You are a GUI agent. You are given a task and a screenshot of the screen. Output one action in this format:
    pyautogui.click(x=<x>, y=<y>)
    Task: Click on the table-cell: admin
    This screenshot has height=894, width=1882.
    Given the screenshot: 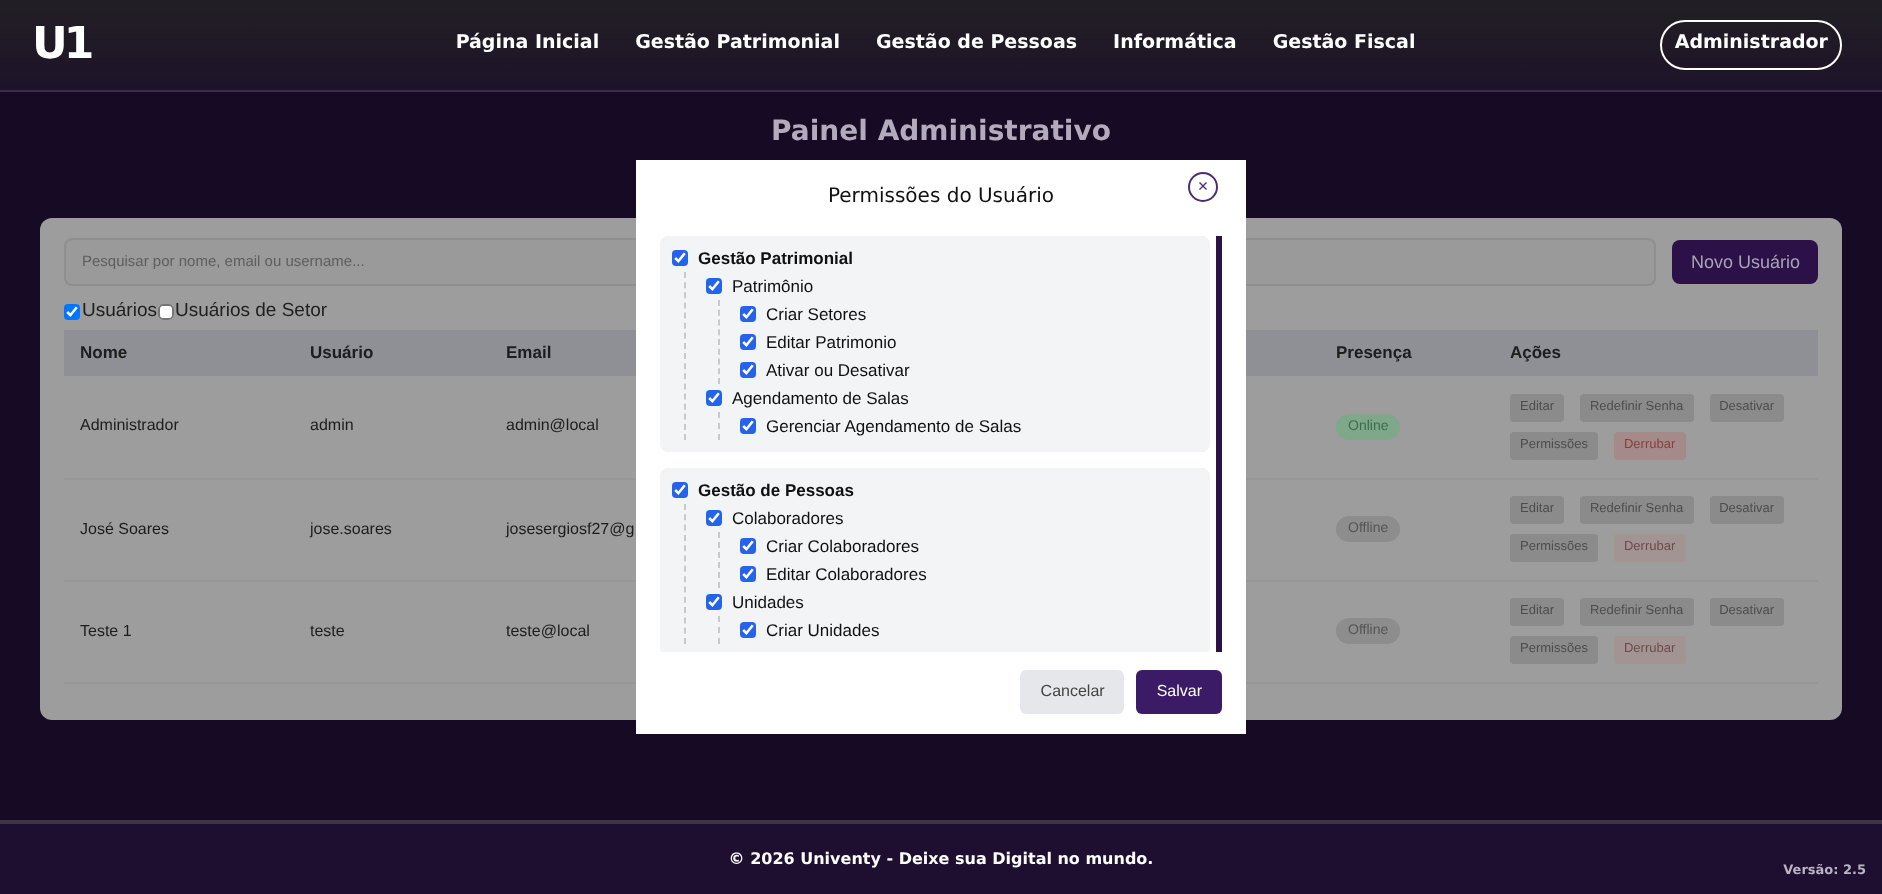 What is the action you would take?
    pyautogui.click(x=332, y=425)
    